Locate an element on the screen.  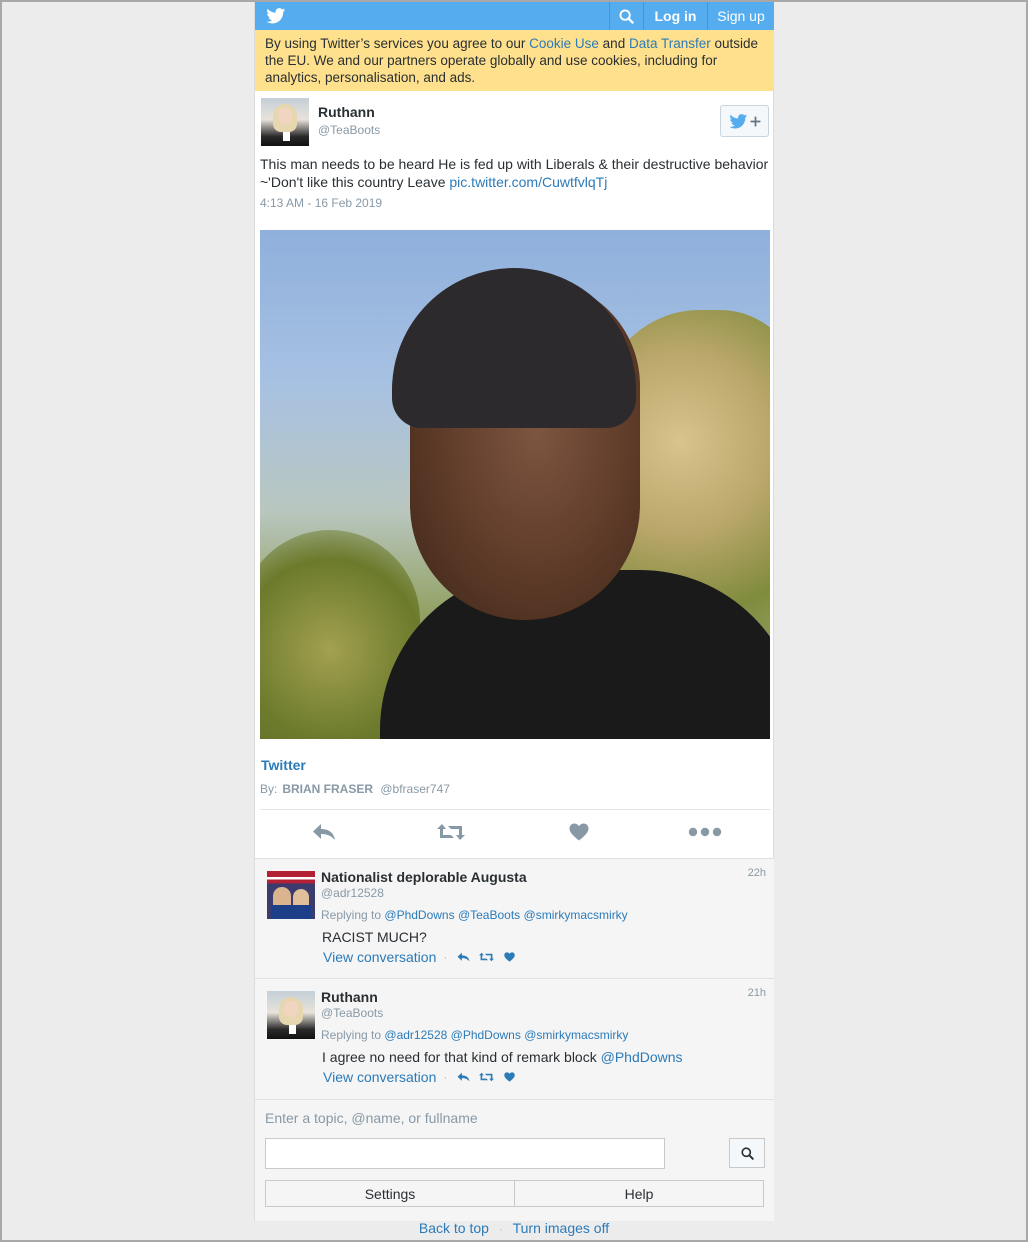
footer: Back to top · Turn images off is located at coordinates (514, 1228).